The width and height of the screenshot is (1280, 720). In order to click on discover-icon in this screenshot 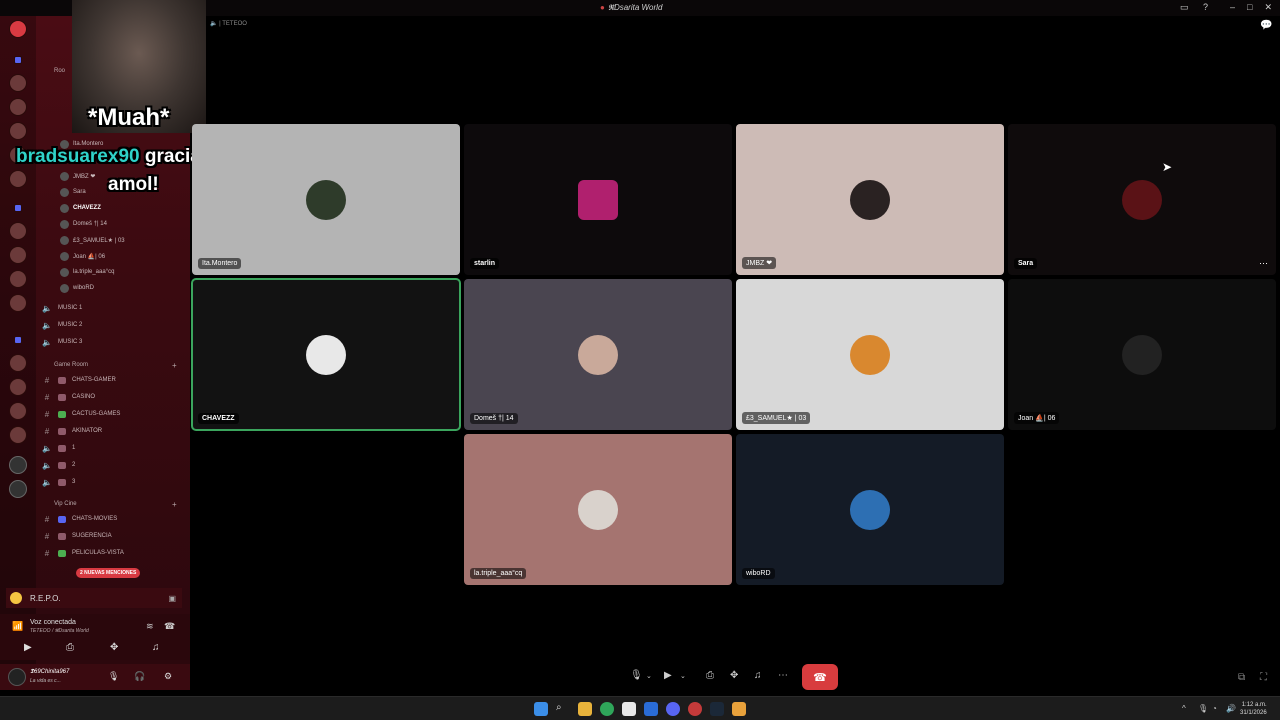, I will do `click(18, 489)`.